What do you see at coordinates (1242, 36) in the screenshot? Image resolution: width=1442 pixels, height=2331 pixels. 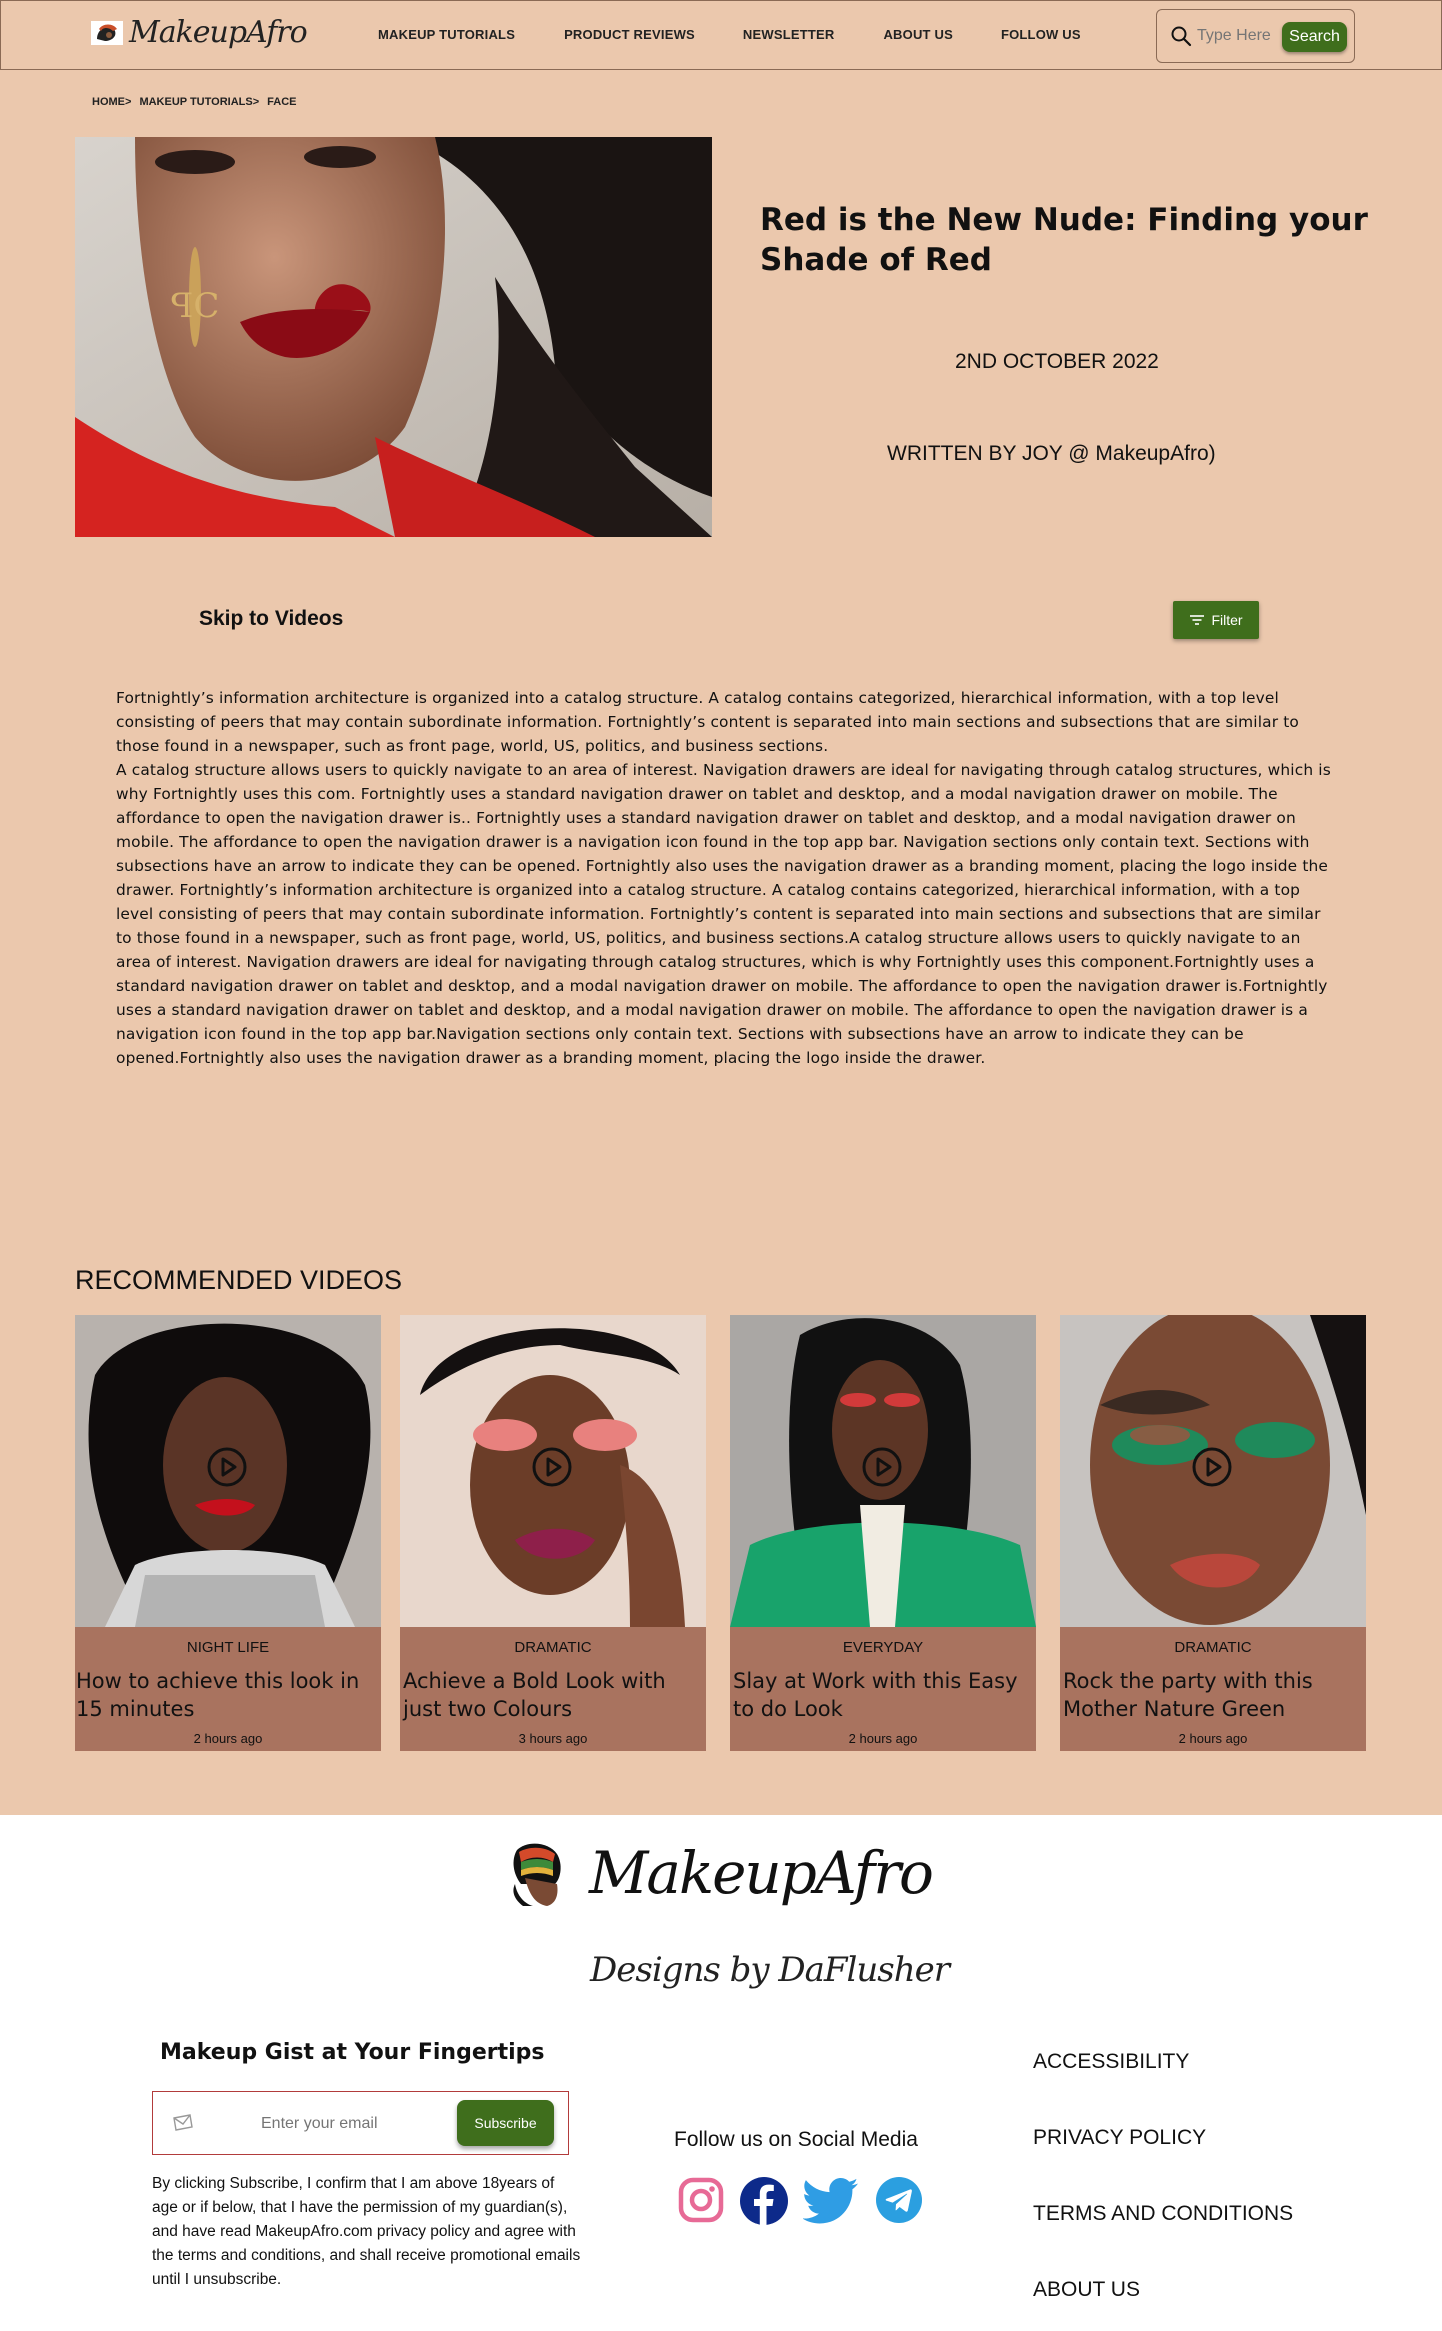 I see `search-input` at bounding box center [1242, 36].